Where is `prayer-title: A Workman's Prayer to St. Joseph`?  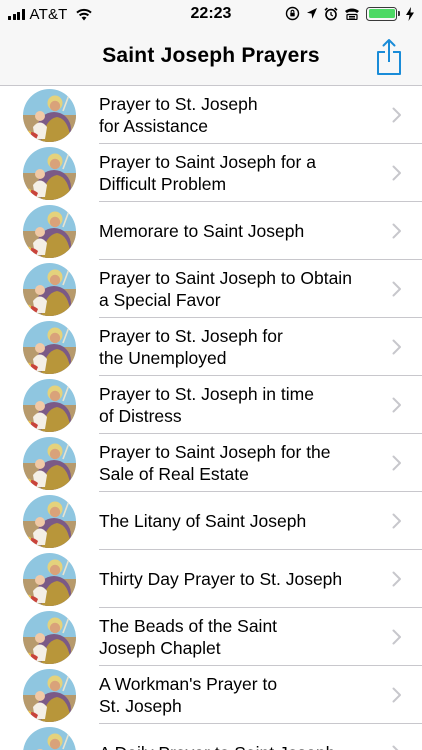 prayer-title: A Workman's Prayer to St. Joseph is located at coordinates (188, 695).